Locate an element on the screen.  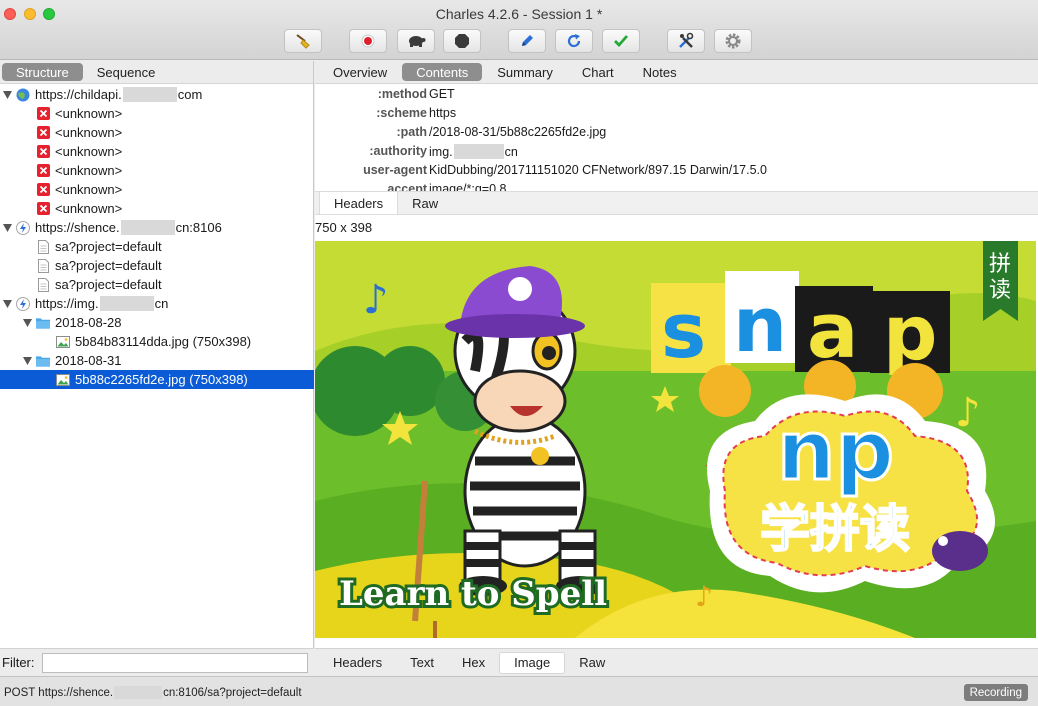
tab-chart: Chart is located at coordinates (598, 72).